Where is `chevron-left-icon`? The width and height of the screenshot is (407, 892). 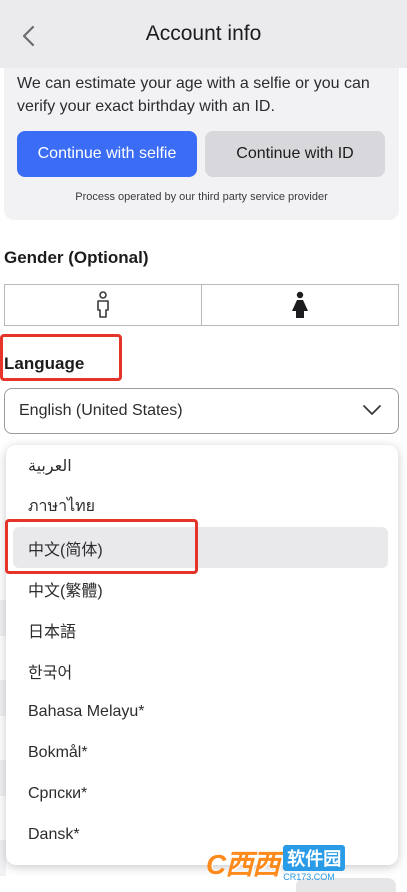
chevron-left-icon is located at coordinates (28, 36).